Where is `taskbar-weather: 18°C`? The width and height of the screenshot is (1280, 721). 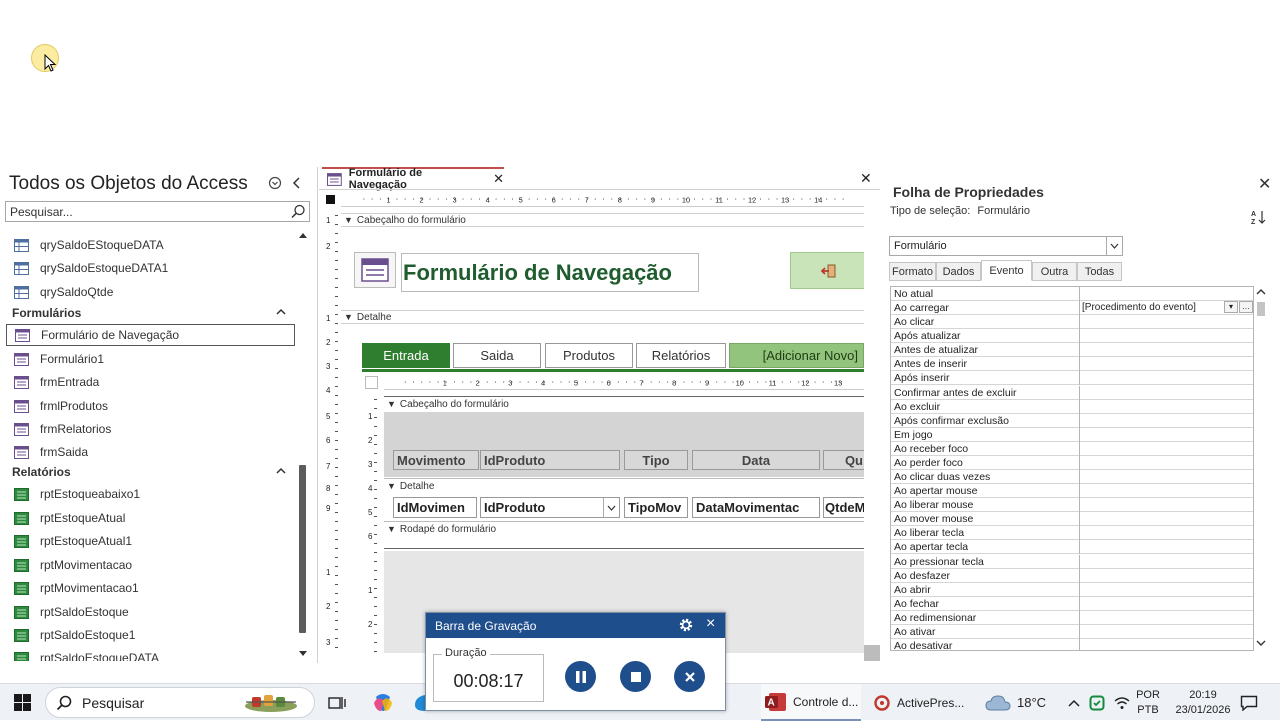 taskbar-weather: 18°C is located at coordinates (1015, 702).